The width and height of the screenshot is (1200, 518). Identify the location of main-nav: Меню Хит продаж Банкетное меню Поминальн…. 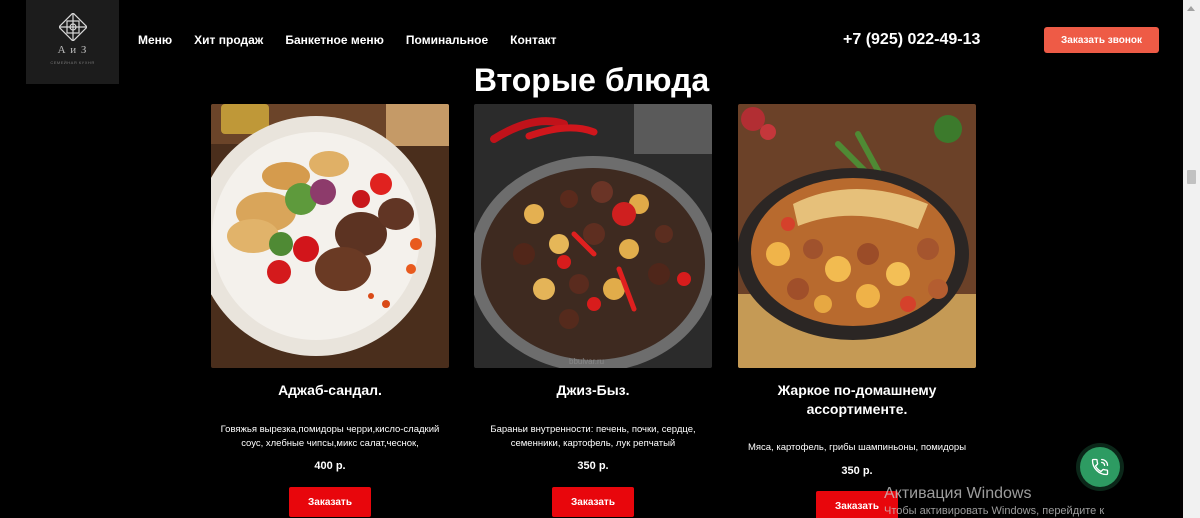
(358, 40).